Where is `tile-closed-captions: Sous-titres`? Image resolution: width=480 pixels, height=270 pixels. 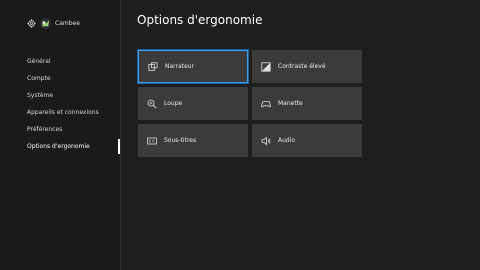 tile-closed-captions: Sous-titres is located at coordinates (193, 140).